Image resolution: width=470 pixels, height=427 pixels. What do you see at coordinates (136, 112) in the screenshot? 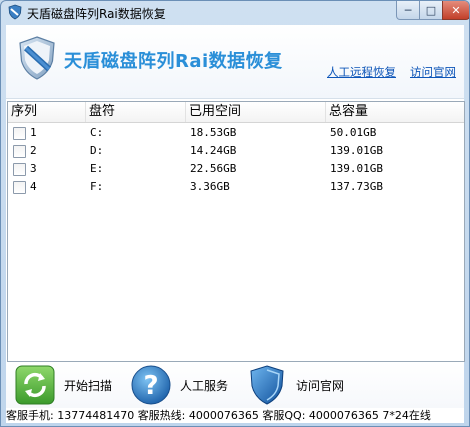
I see `column-header-drive: 盘符` at bounding box center [136, 112].